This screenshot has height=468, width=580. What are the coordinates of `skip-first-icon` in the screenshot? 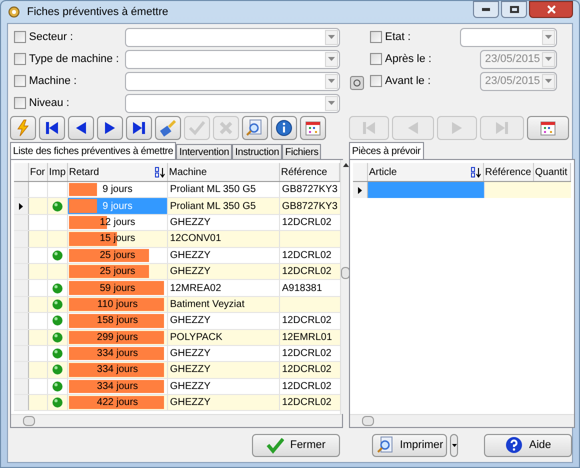 It's located at (369, 128).